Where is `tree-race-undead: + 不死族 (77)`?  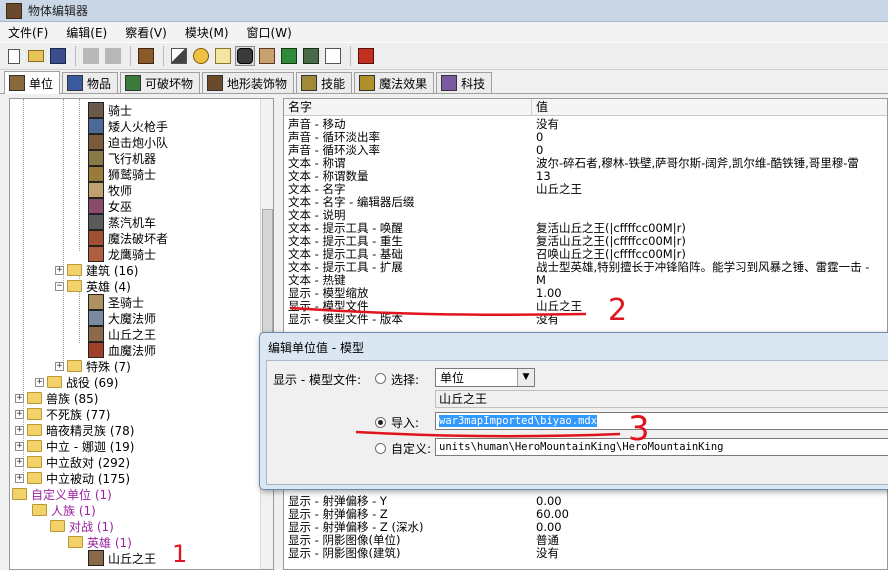 tree-race-undead: + 不死族 (77) is located at coordinates (62, 414).